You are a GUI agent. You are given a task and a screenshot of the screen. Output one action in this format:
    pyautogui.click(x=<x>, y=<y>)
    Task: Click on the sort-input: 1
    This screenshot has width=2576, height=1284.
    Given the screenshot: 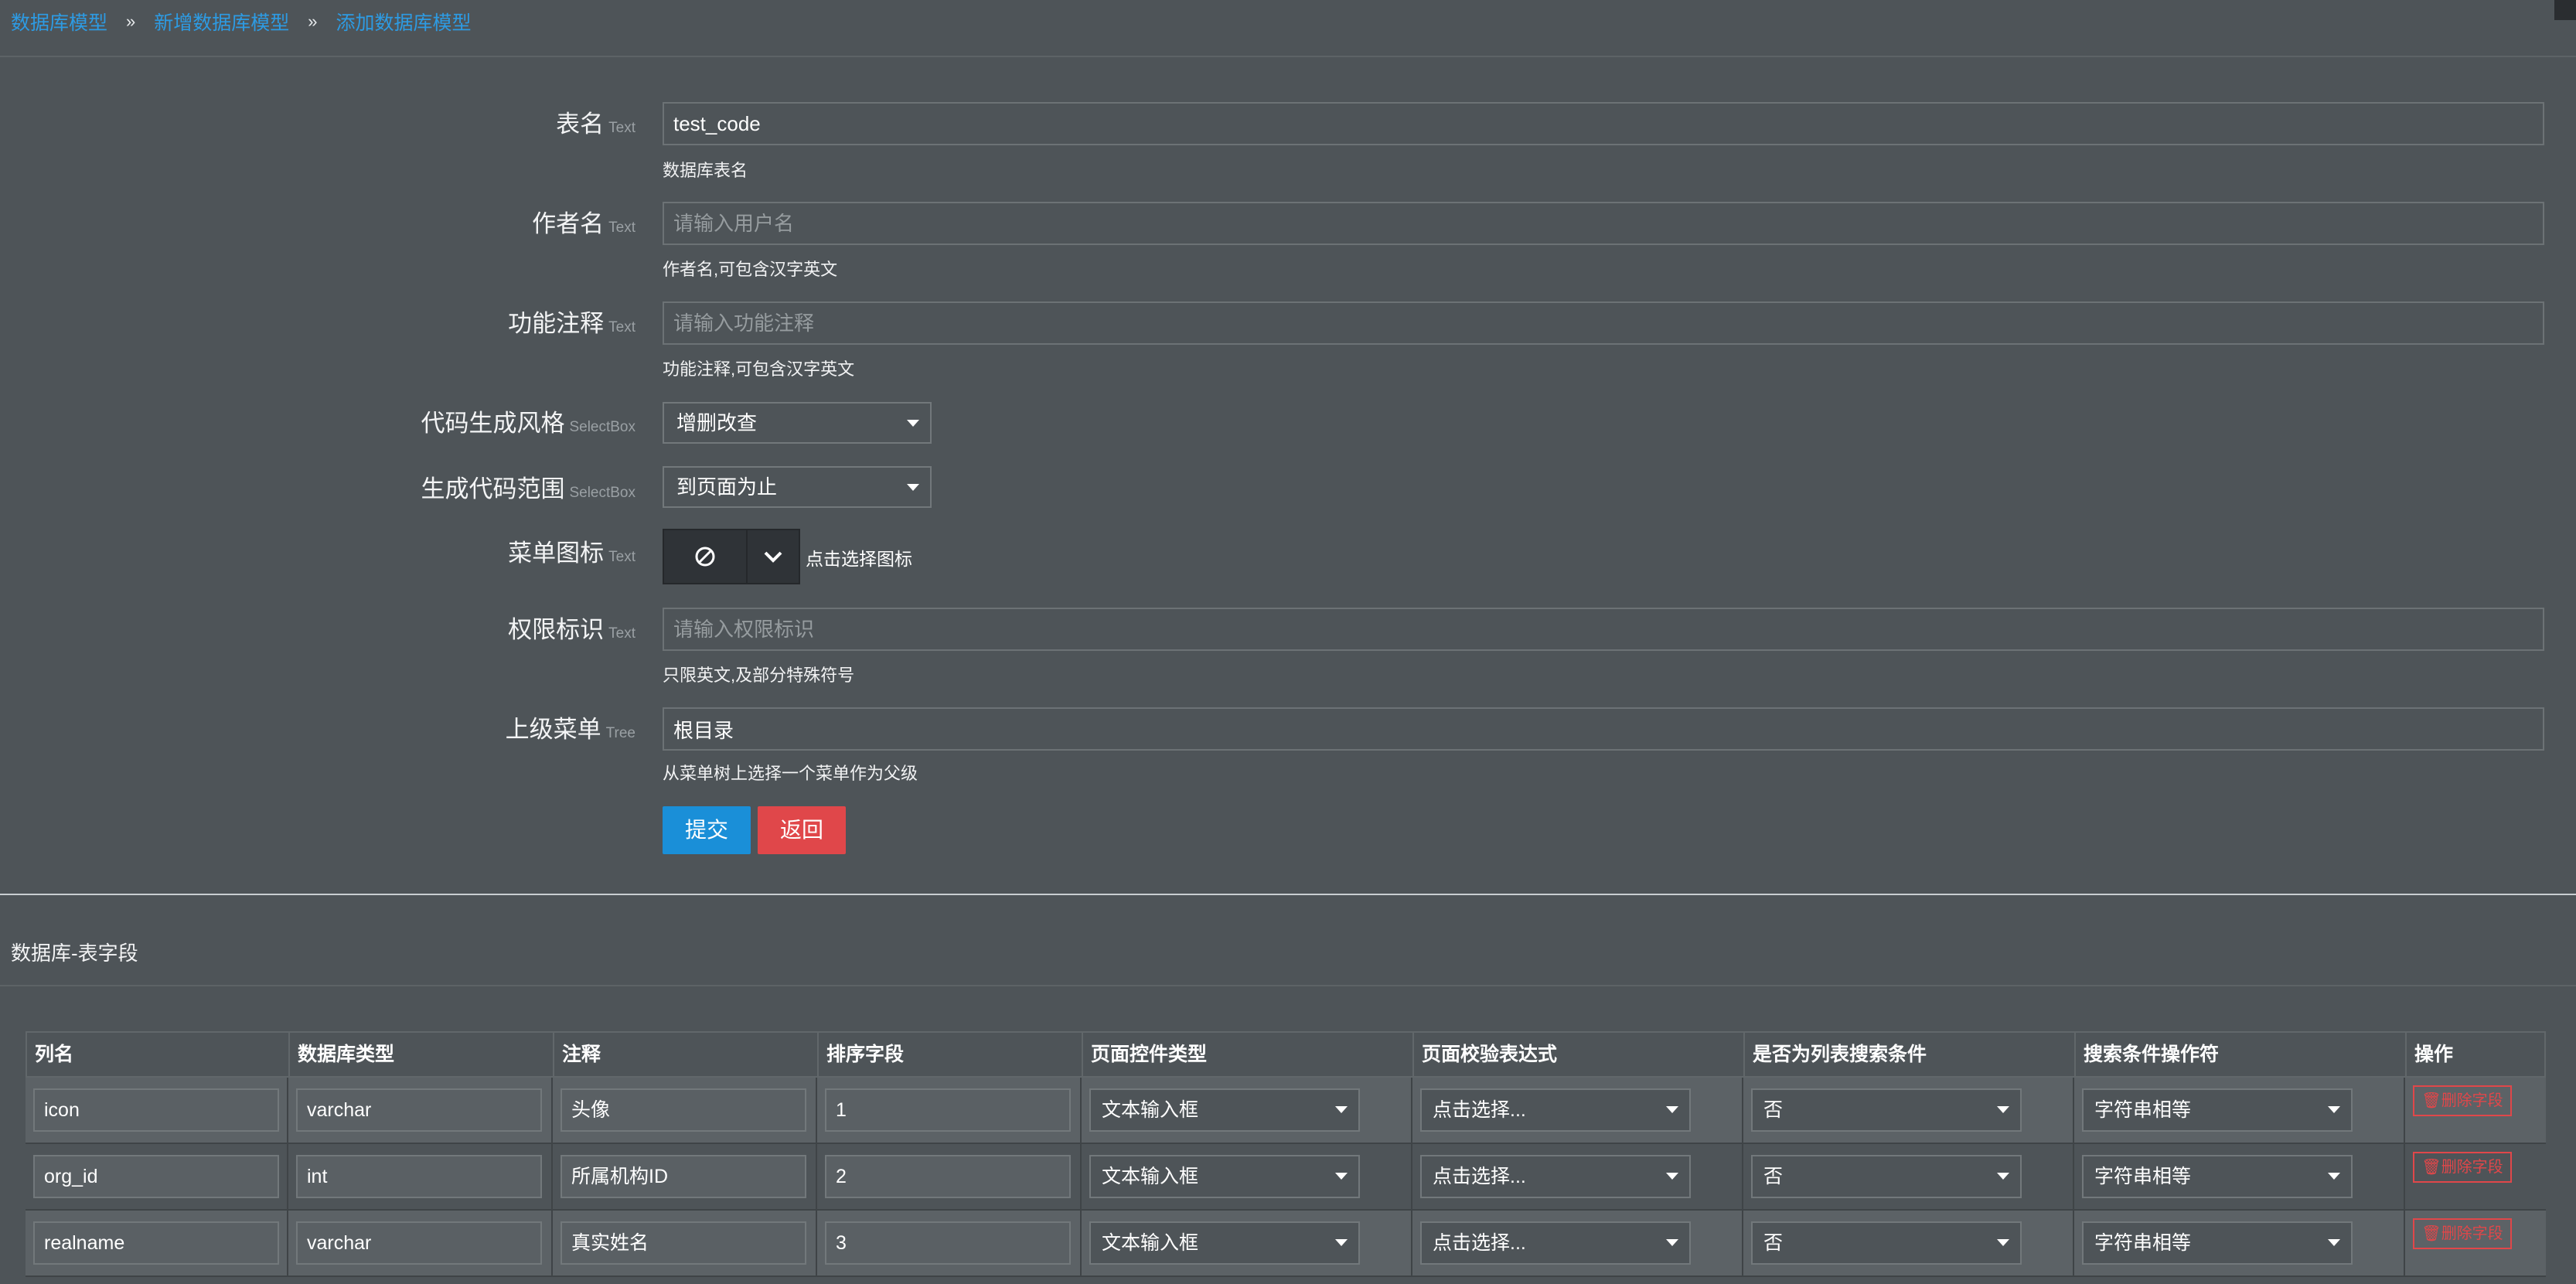 What is the action you would take?
    pyautogui.click(x=948, y=1110)
    